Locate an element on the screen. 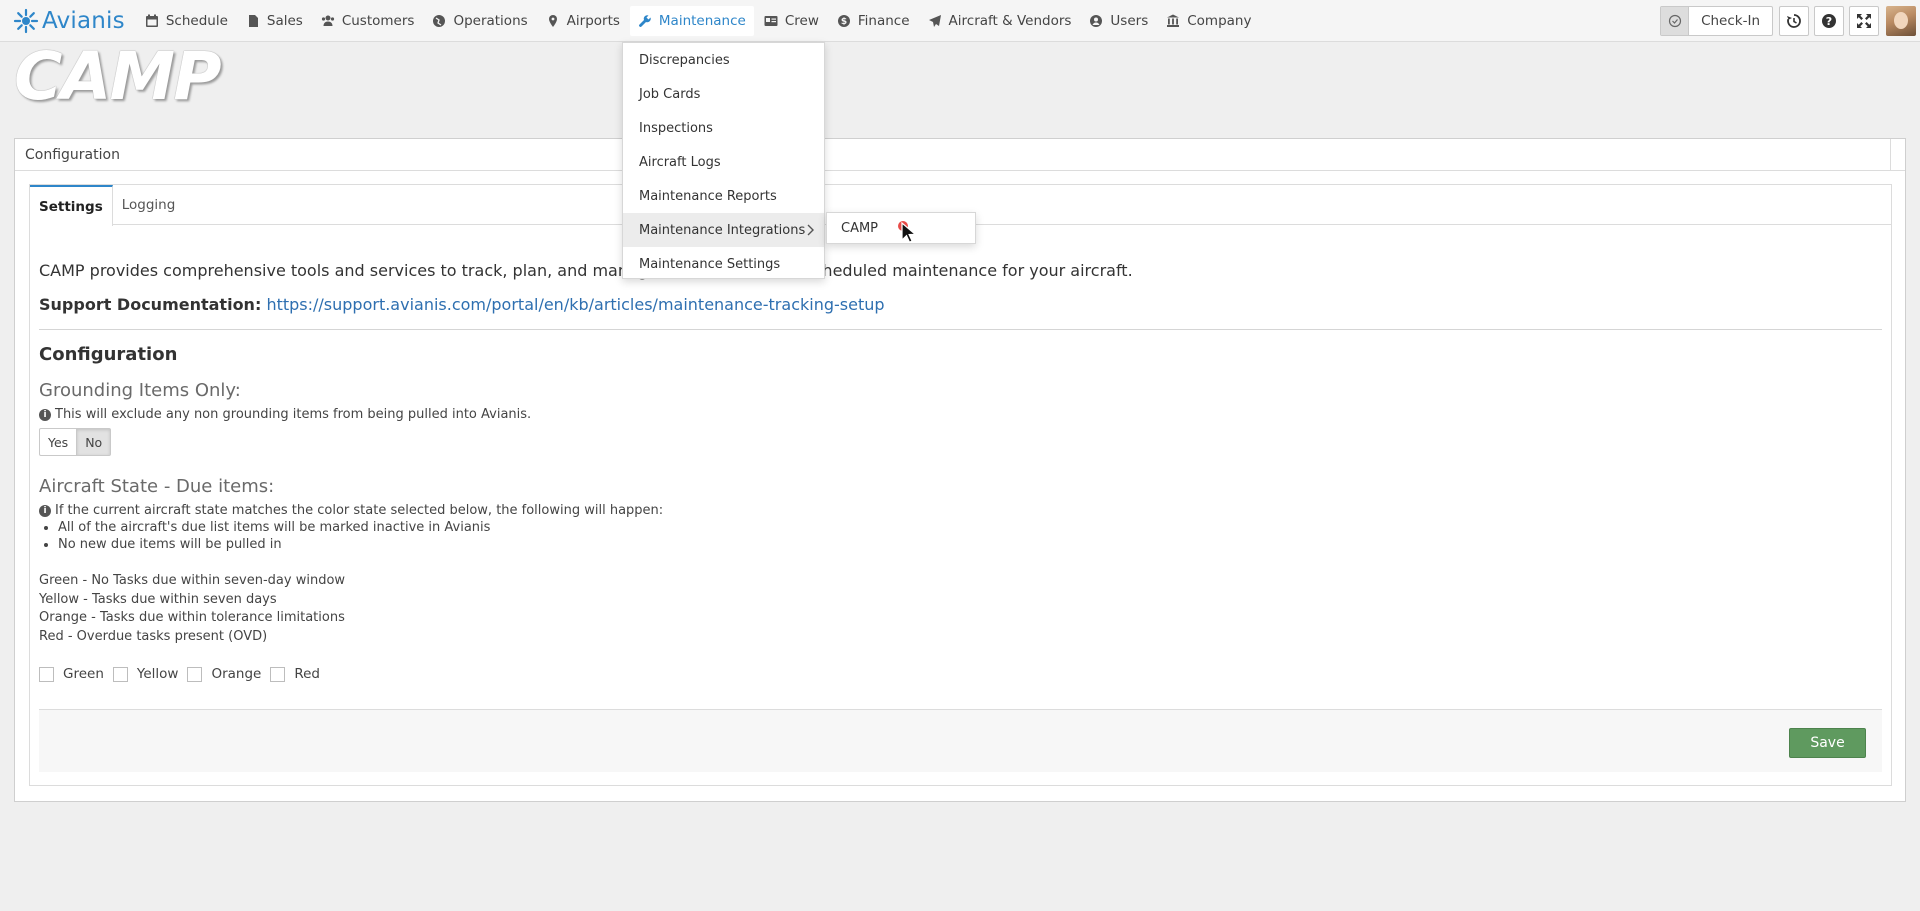 The height and width of the screenshot is (911, 1920). green-checkbox-label: Green is located at coordinates (83, 674).